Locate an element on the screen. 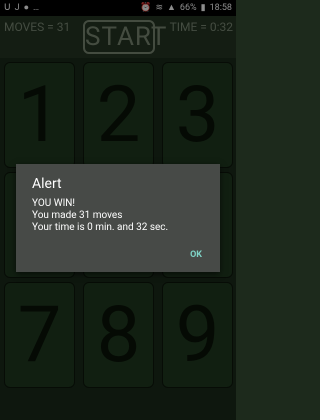  dialog-line-win: YOU WIN! is located at coordinates (54, 203).